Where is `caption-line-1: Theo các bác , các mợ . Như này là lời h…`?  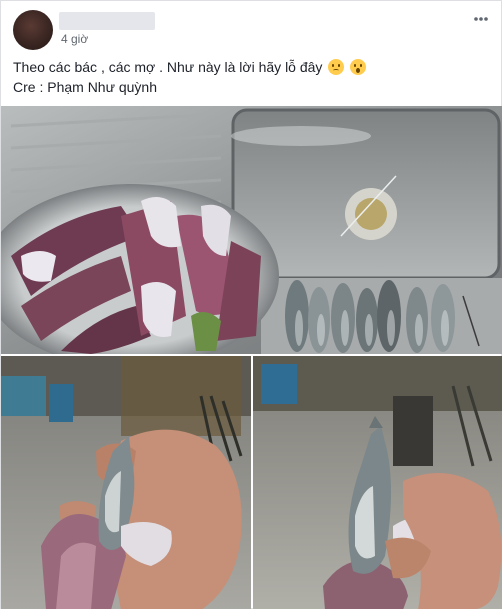 caption-line-1: Theo các bác , các mợ . Như này là lời h… is located at coordinates (248, 68).